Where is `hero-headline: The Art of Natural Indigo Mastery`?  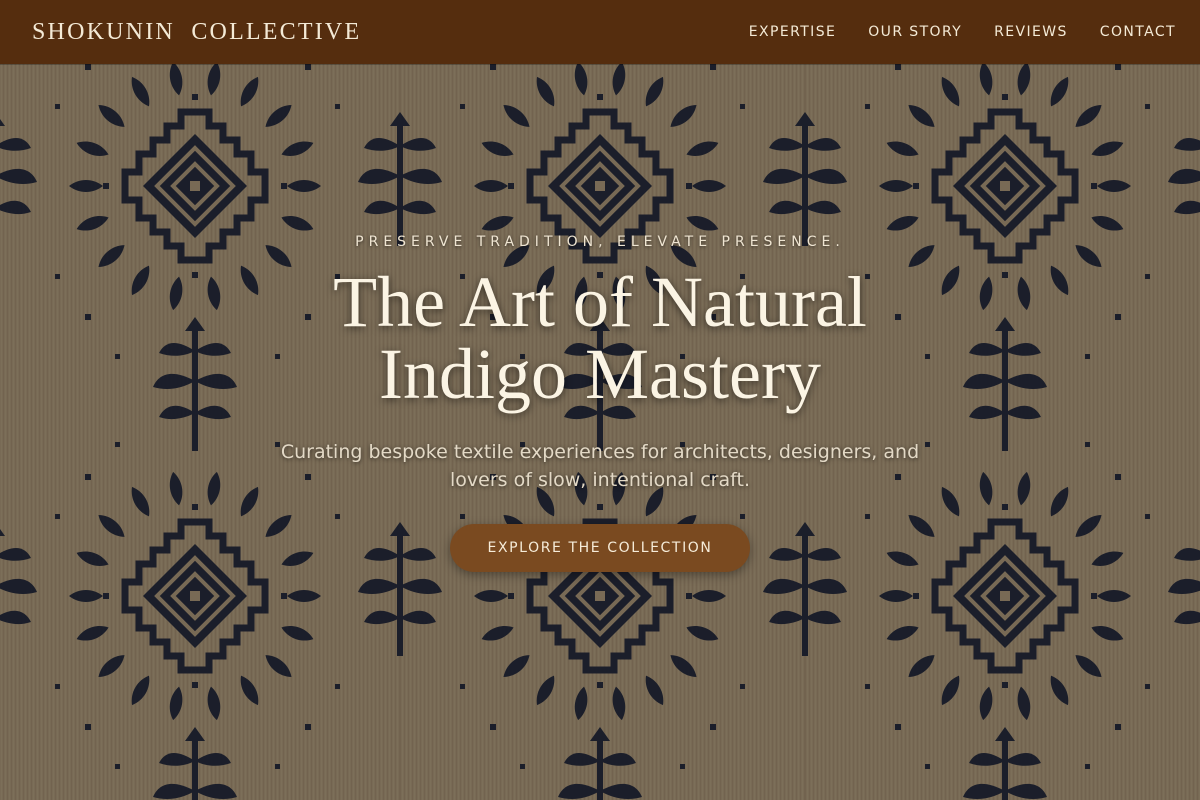
hero-headline: The Art of Natural Indigo Mastery is located at coordinates (600, 338).